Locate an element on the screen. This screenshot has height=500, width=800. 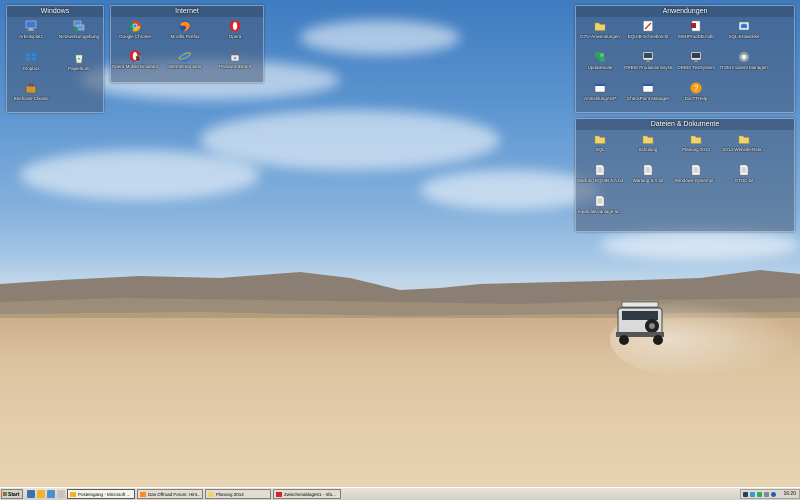
desktop-icon-gtuc-txt: GTUC.txt is located at coordinates (744, 179).